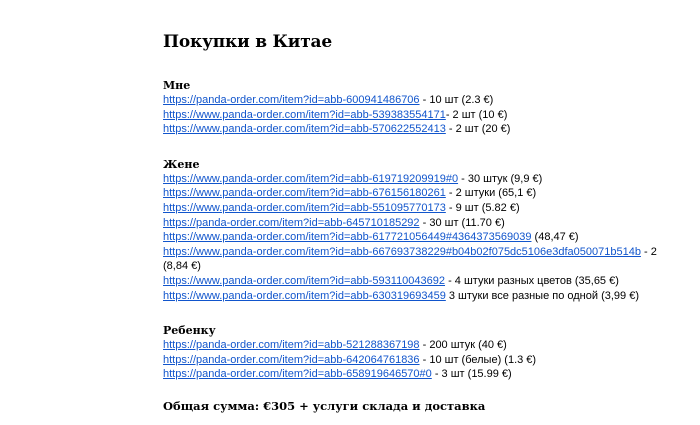 The image size is (700, 425). Describe the element at coordinates (471, 374) in the screenshot. I see `item-note: - 3 шт (15.99 €)` at that location.